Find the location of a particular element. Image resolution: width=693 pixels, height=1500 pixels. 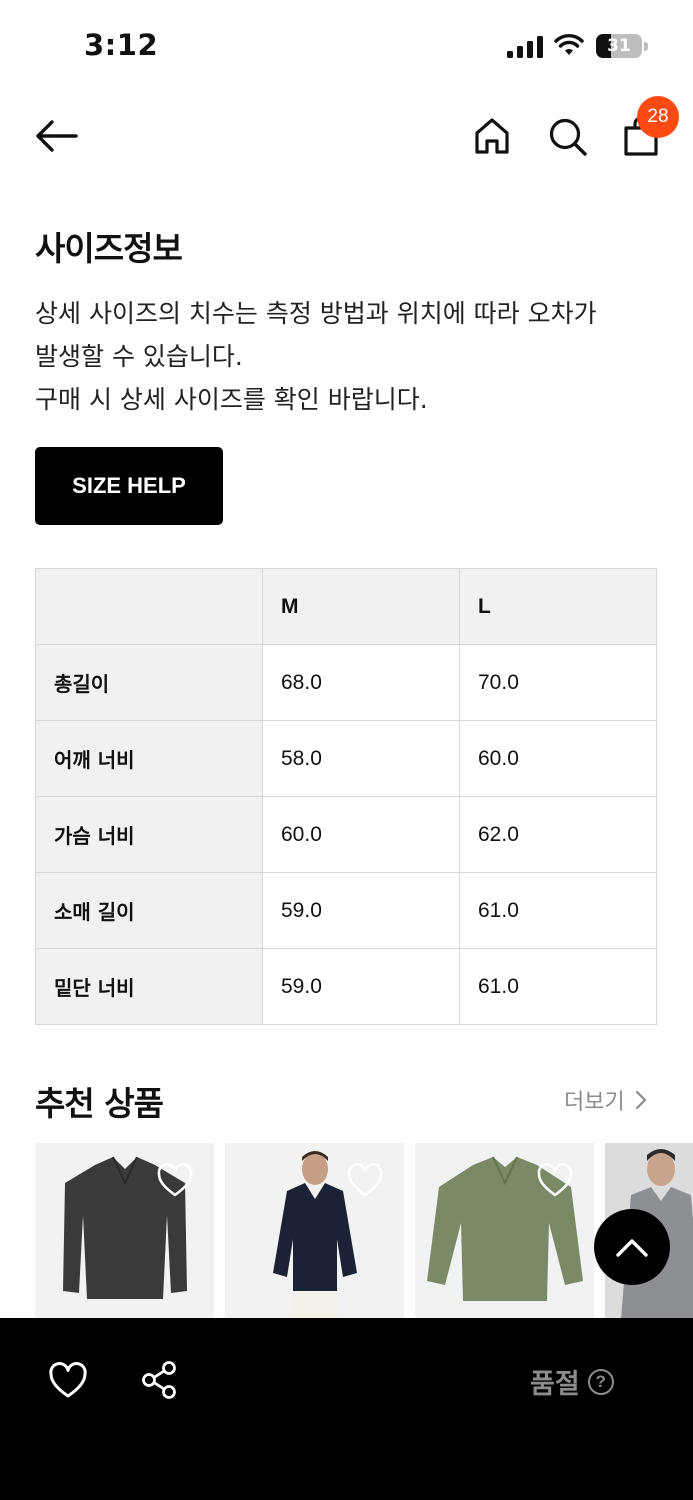

table-row: 밑단 너비 59.0 61.0 is located at coordinates (346, 986).